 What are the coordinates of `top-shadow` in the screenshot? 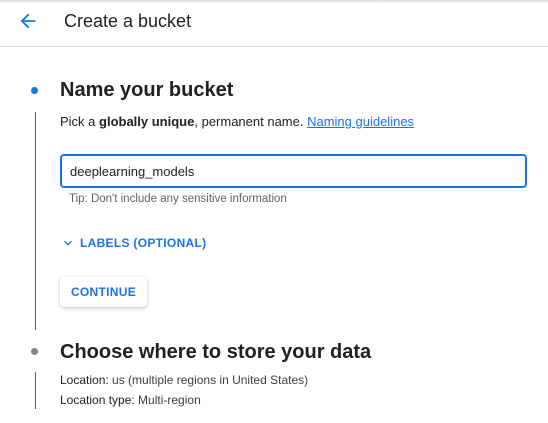 It's located at (274, 1).